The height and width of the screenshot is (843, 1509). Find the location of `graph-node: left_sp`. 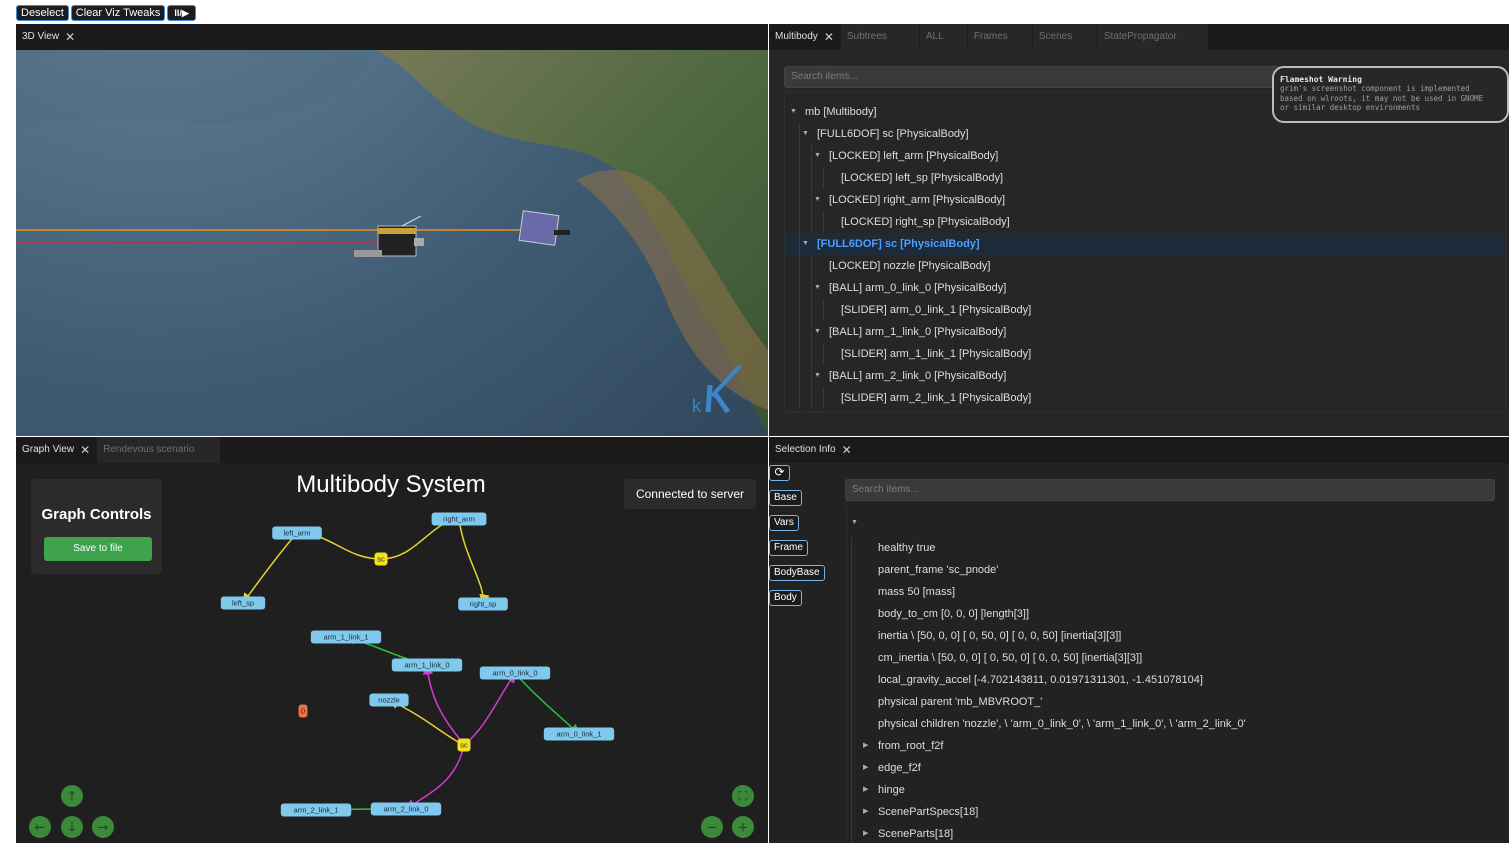

graph-node: left_sp is located at coordinates (243, 603).